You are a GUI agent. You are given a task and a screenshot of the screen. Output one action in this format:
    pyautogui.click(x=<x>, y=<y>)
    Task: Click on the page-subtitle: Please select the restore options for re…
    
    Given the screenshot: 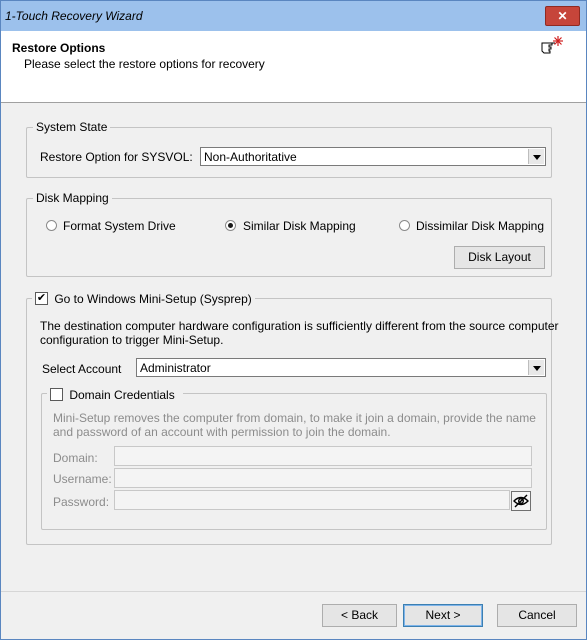 What is the action you would take?
    pyautogui.click(x=144, y=64)
    